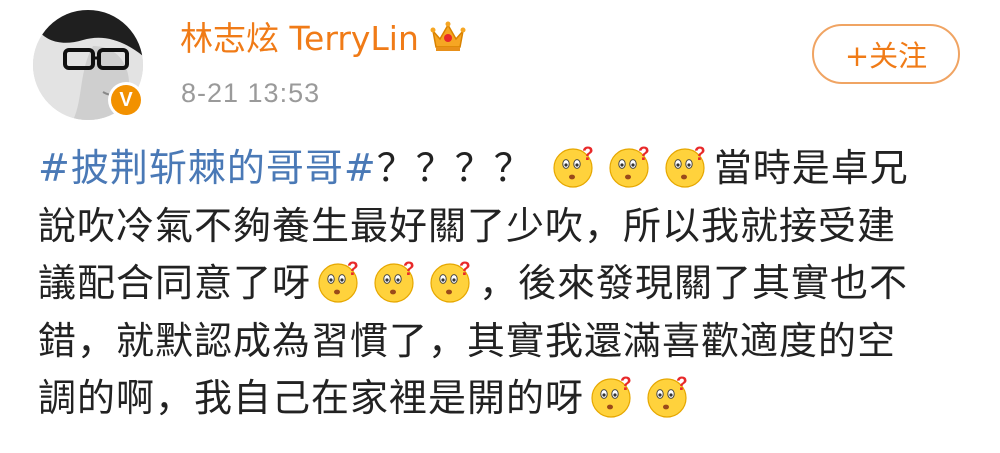 The height and width of the screenshot is (453, 1000). I want to click on post-text: 議配合同意了呀, so click(175, 283).